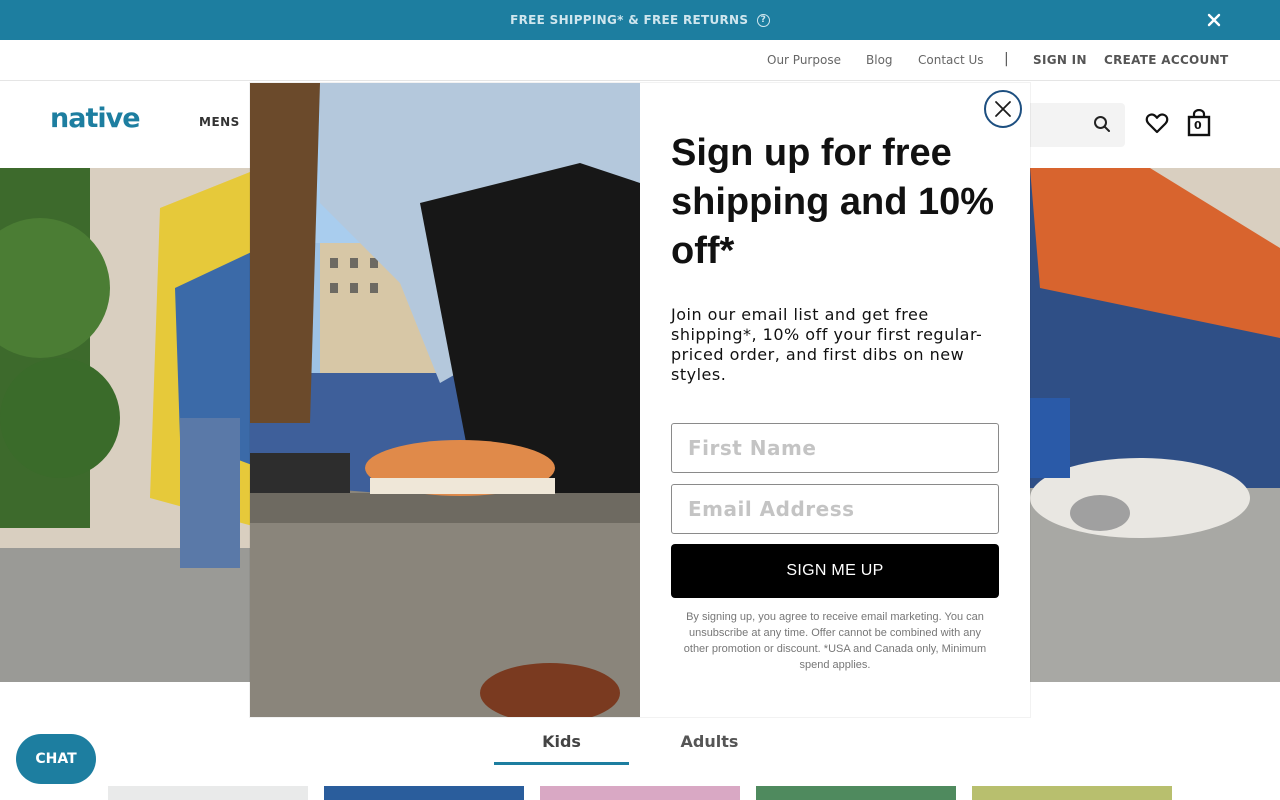 This screenshot has height=800, width=1280. I want to click on nav-mens: MENS, so click(219, 122).